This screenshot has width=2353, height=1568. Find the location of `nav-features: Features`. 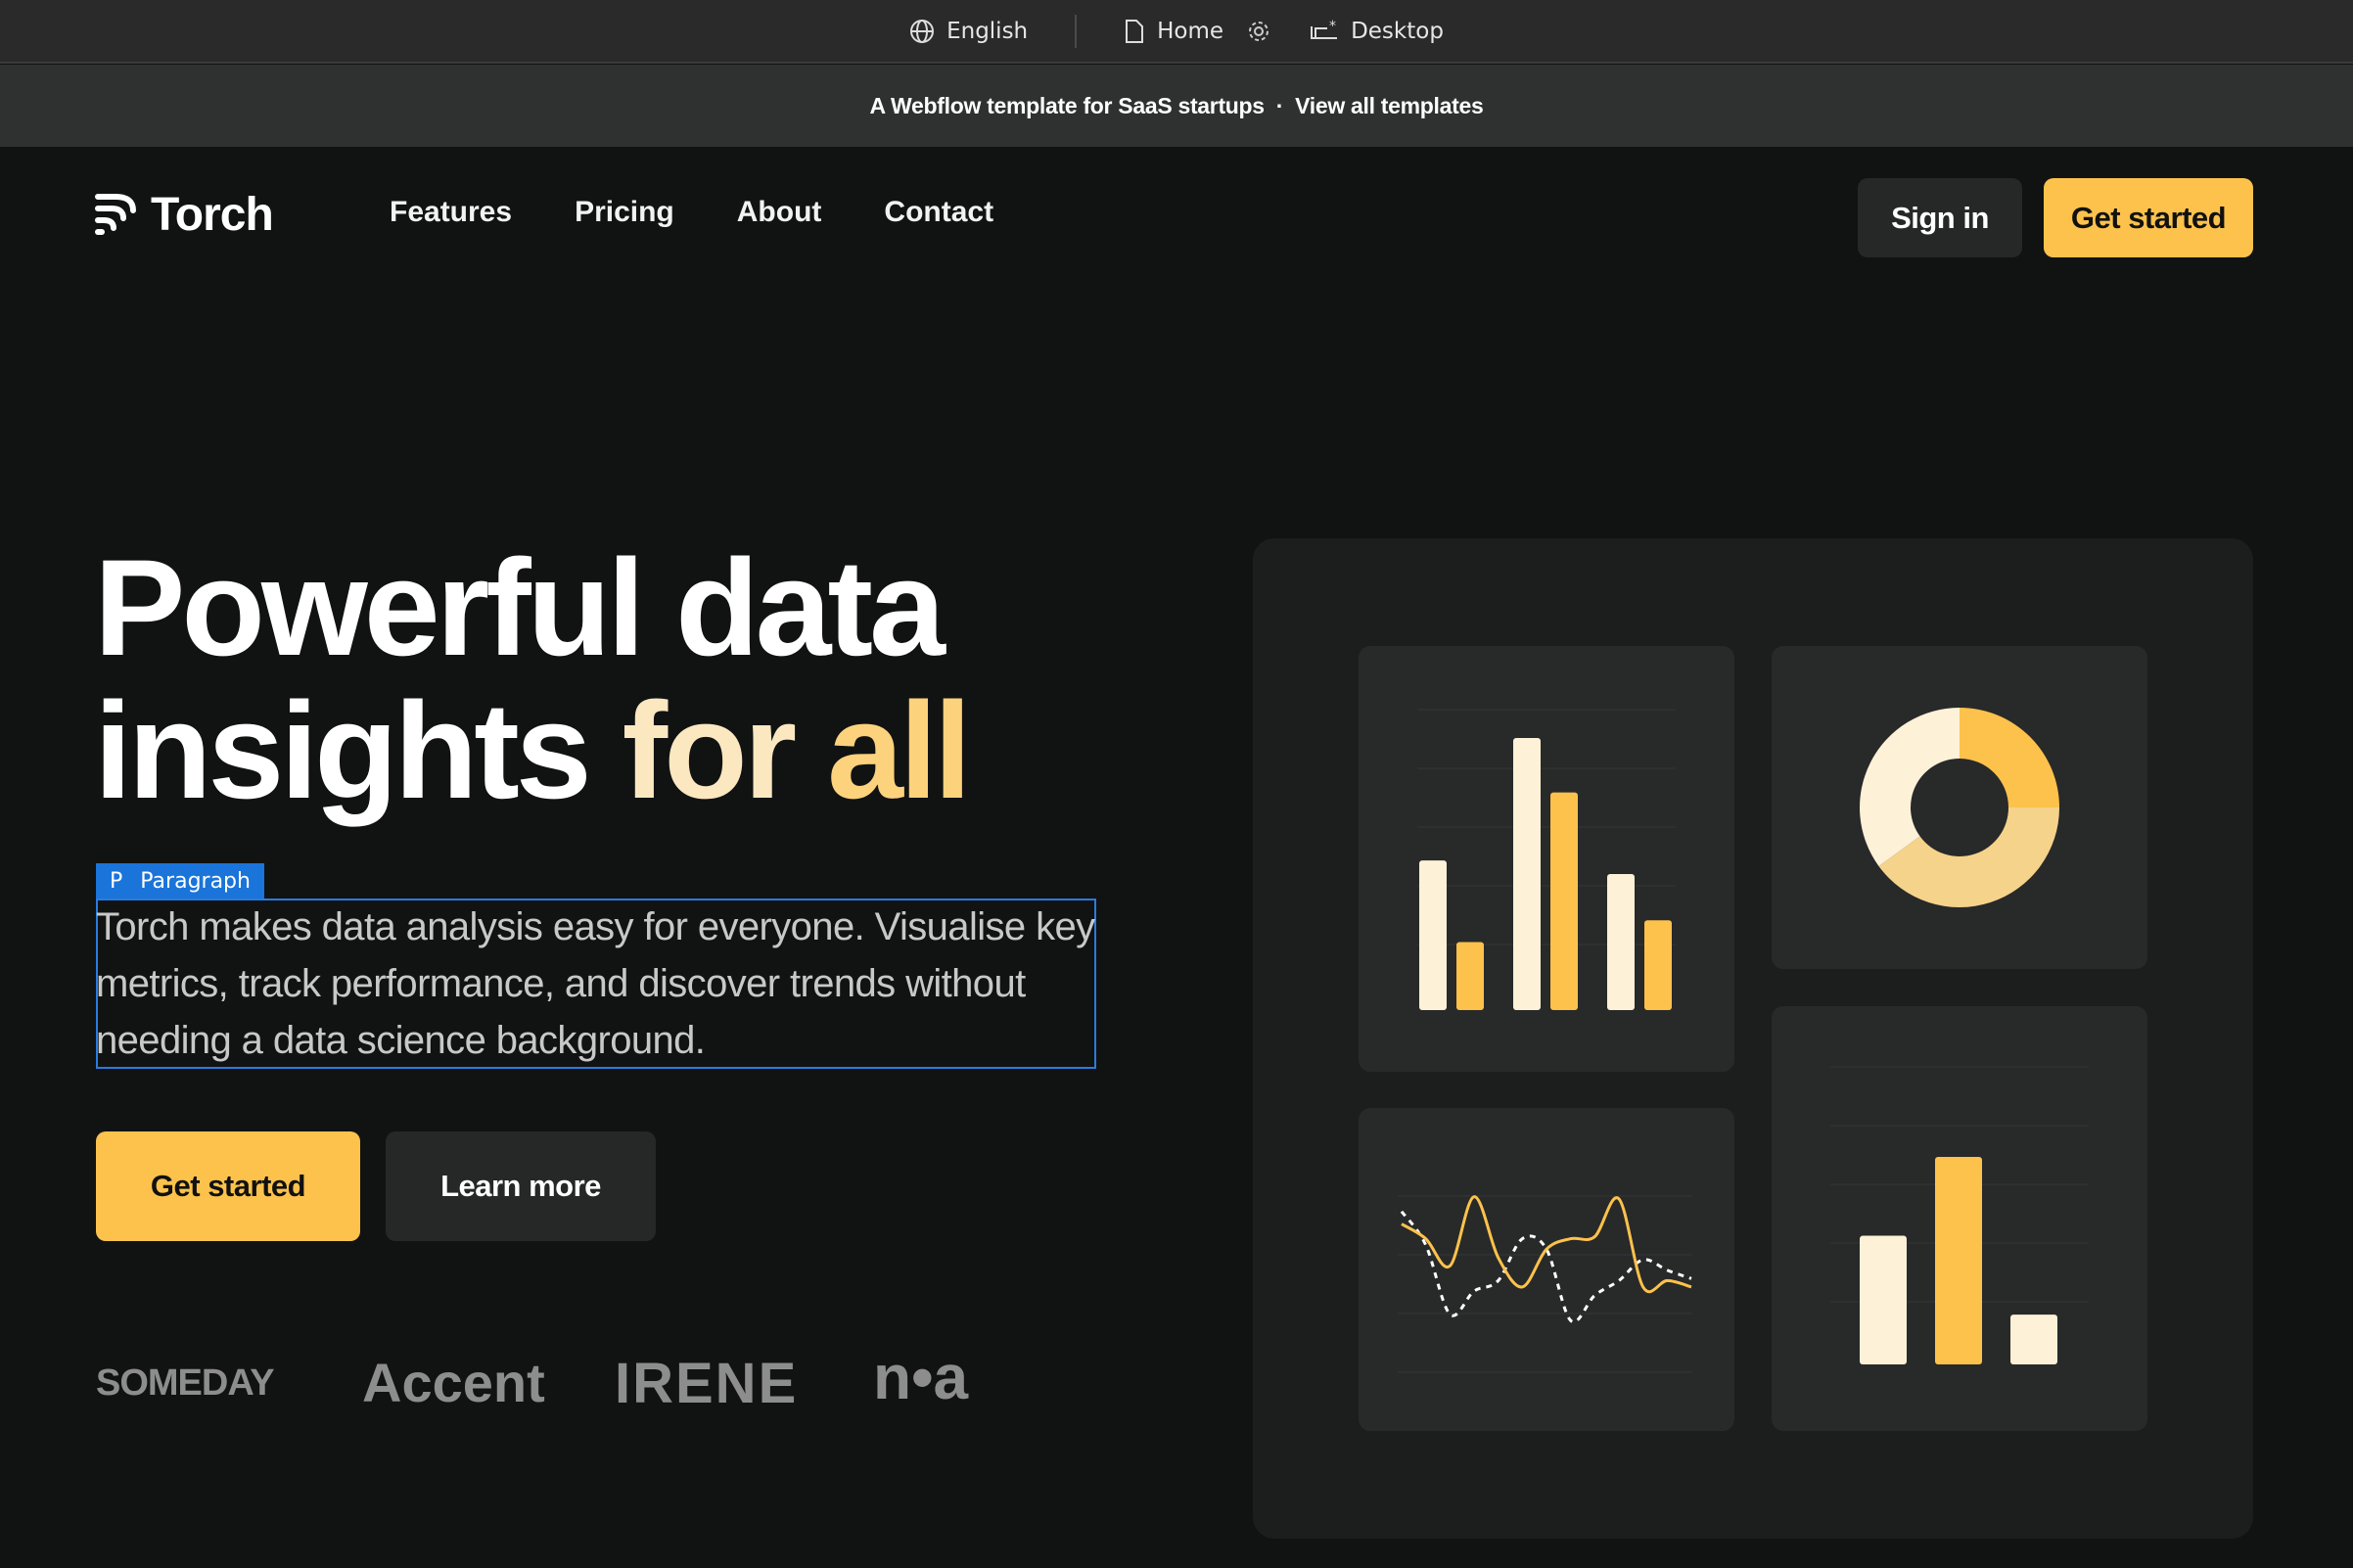

nav-features: Features is located at coordinates (451, 212).